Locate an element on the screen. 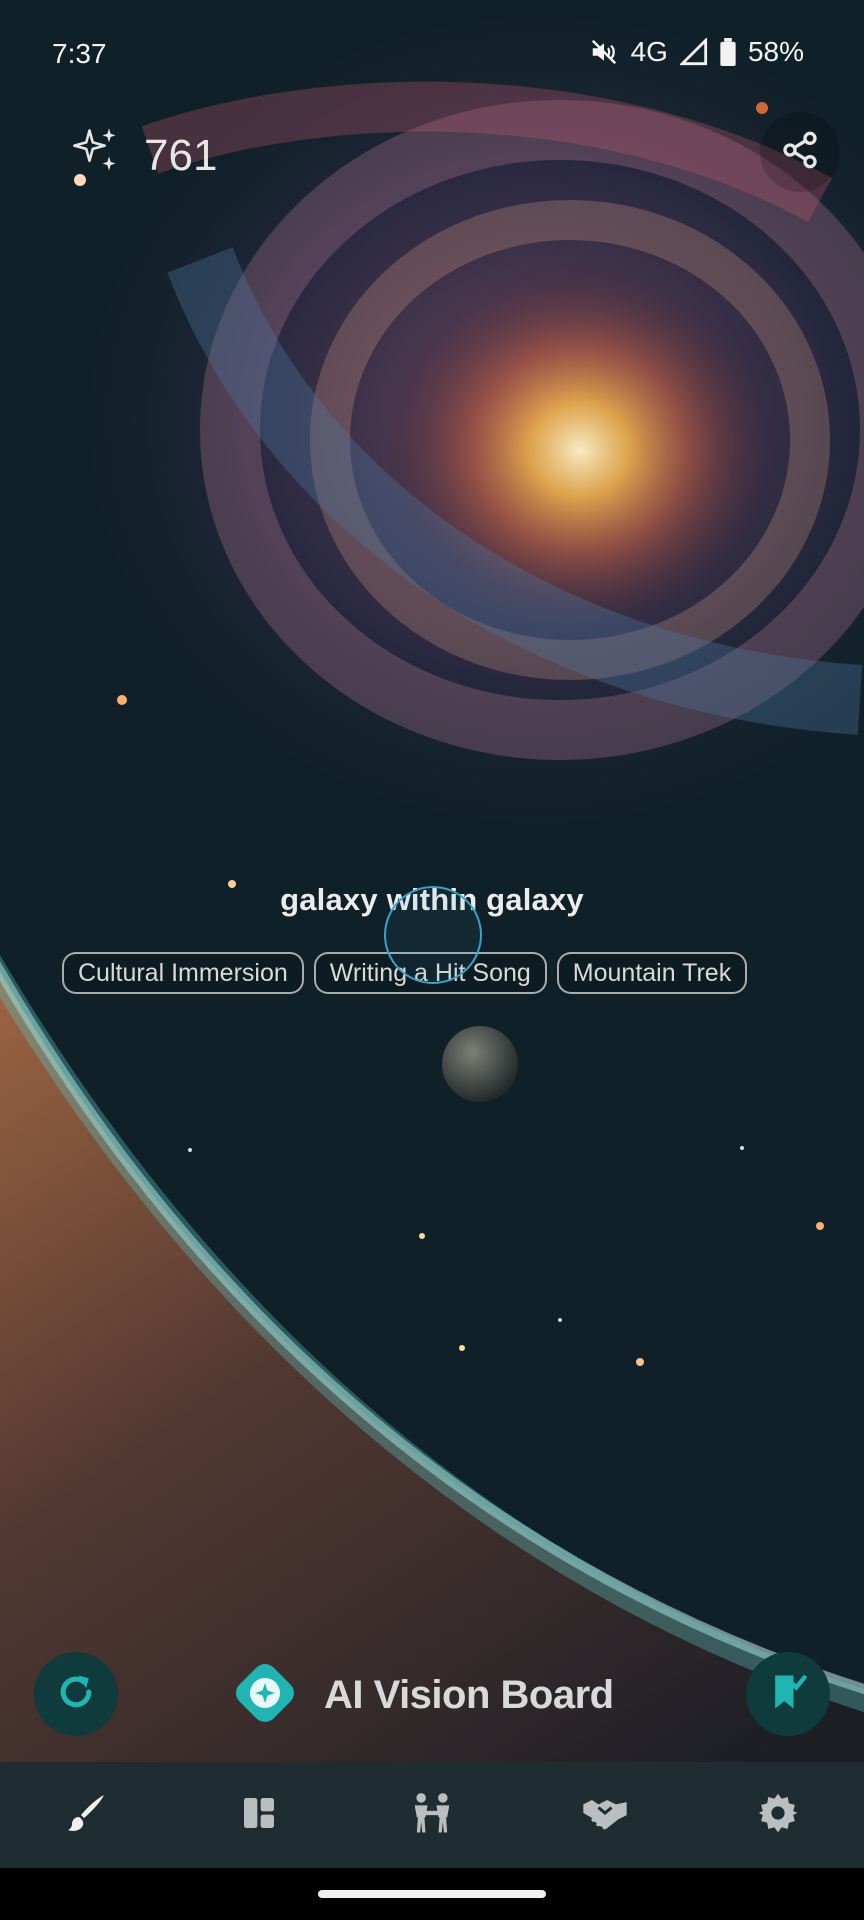 The height and width of the screenshot is (1920, 864). credits-counter: 761 is located at coordinates (143, 155).